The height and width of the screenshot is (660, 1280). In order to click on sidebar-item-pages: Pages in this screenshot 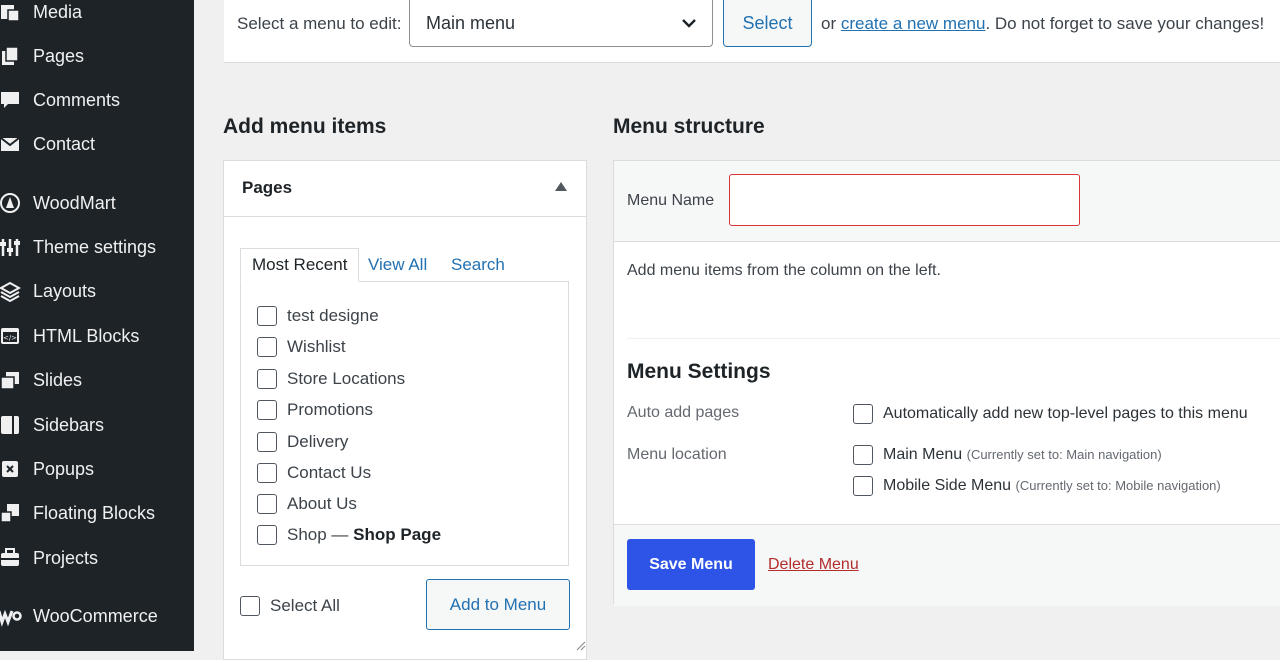, I will do `click(97, 56)`.